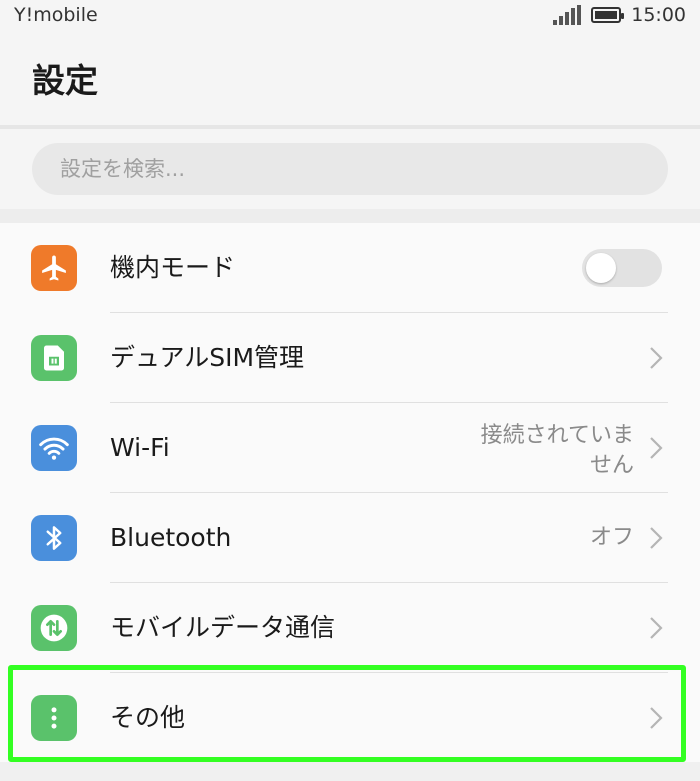 The image size is (700, 781). Describe the element at coordinates (54, 628) in the screenshot. I see `mobile-data-icon` at that location.